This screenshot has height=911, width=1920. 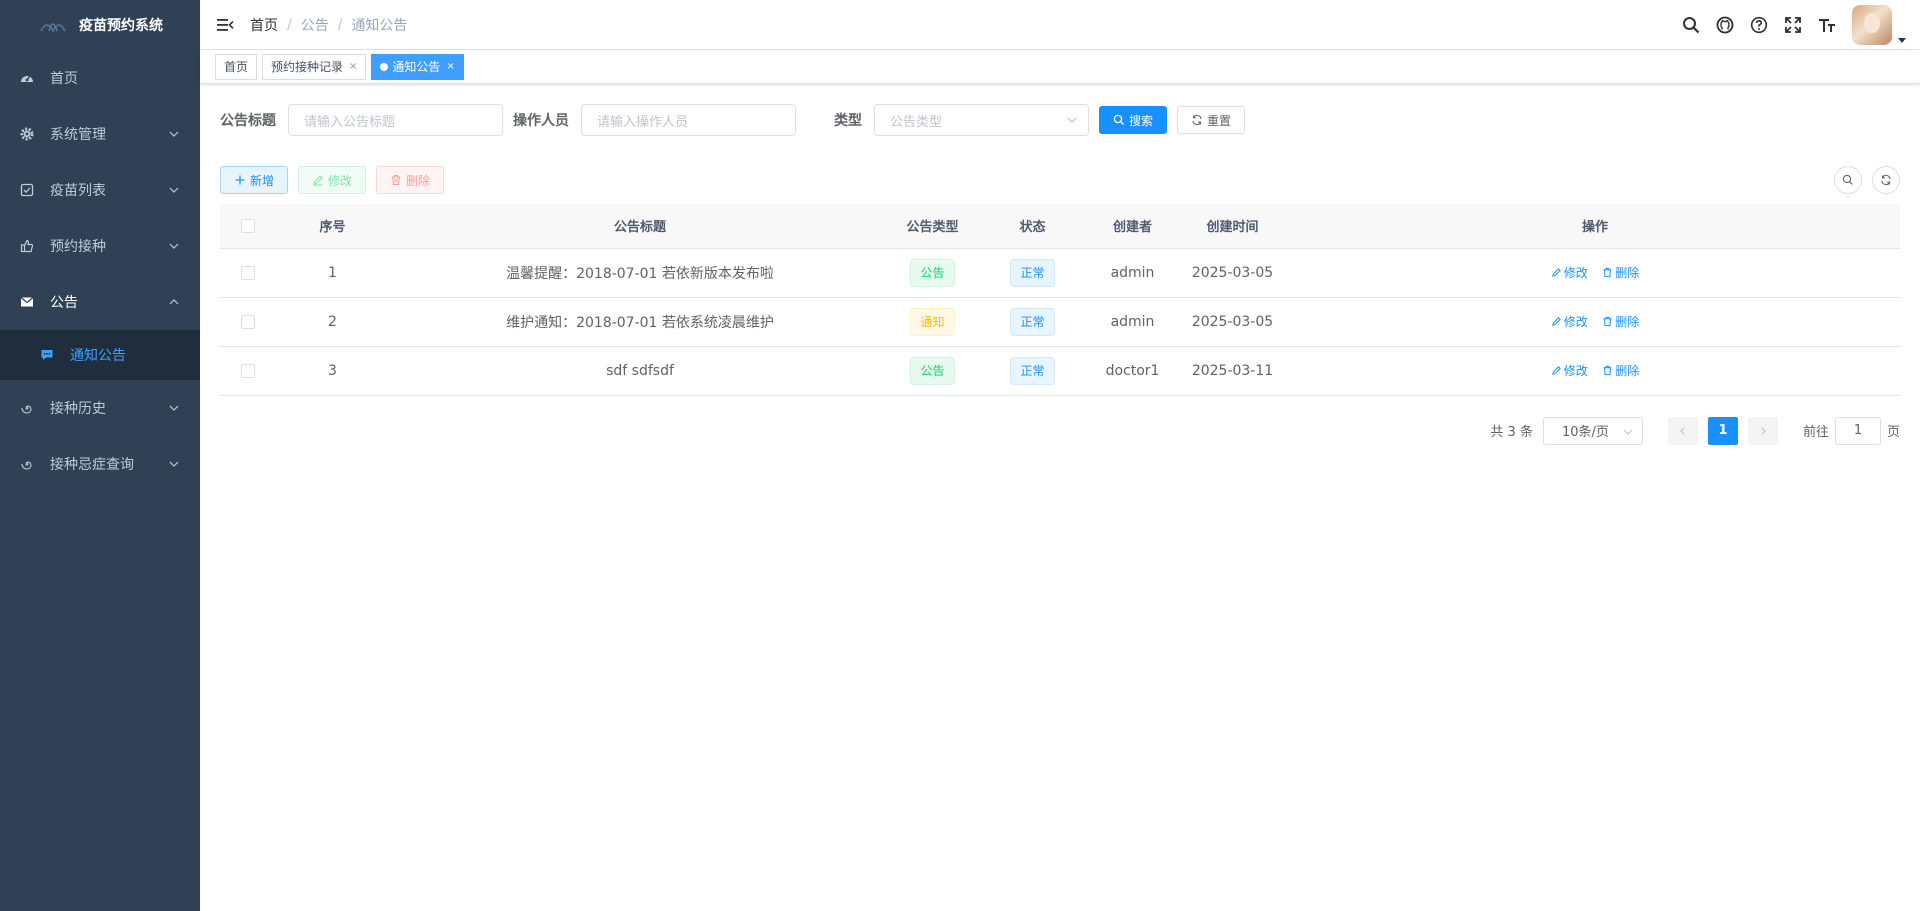 I want to click on sidebar-item-system: 系统管理, so click(x=100, y=134).